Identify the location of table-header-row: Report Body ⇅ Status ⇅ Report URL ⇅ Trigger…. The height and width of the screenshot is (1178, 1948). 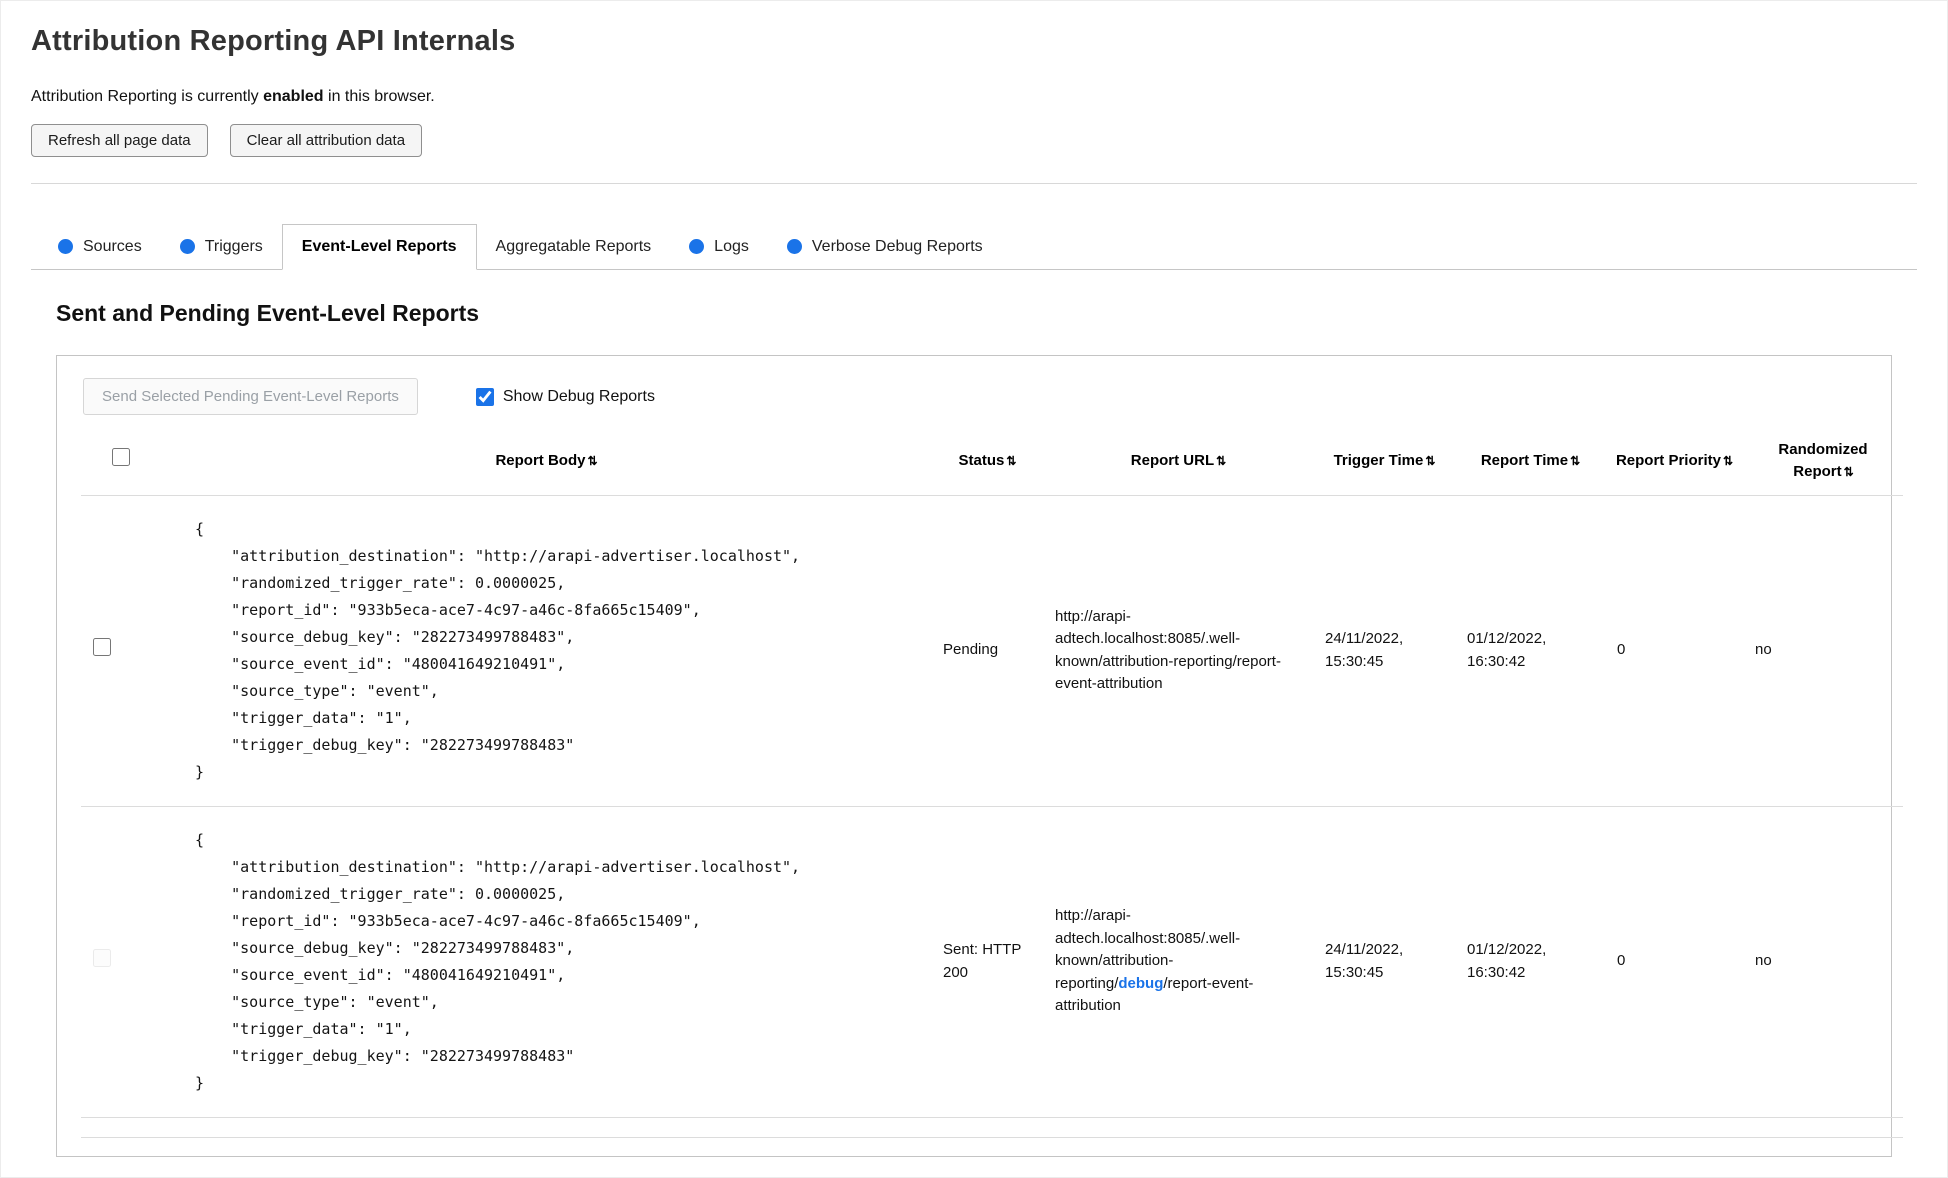
(992, 462).